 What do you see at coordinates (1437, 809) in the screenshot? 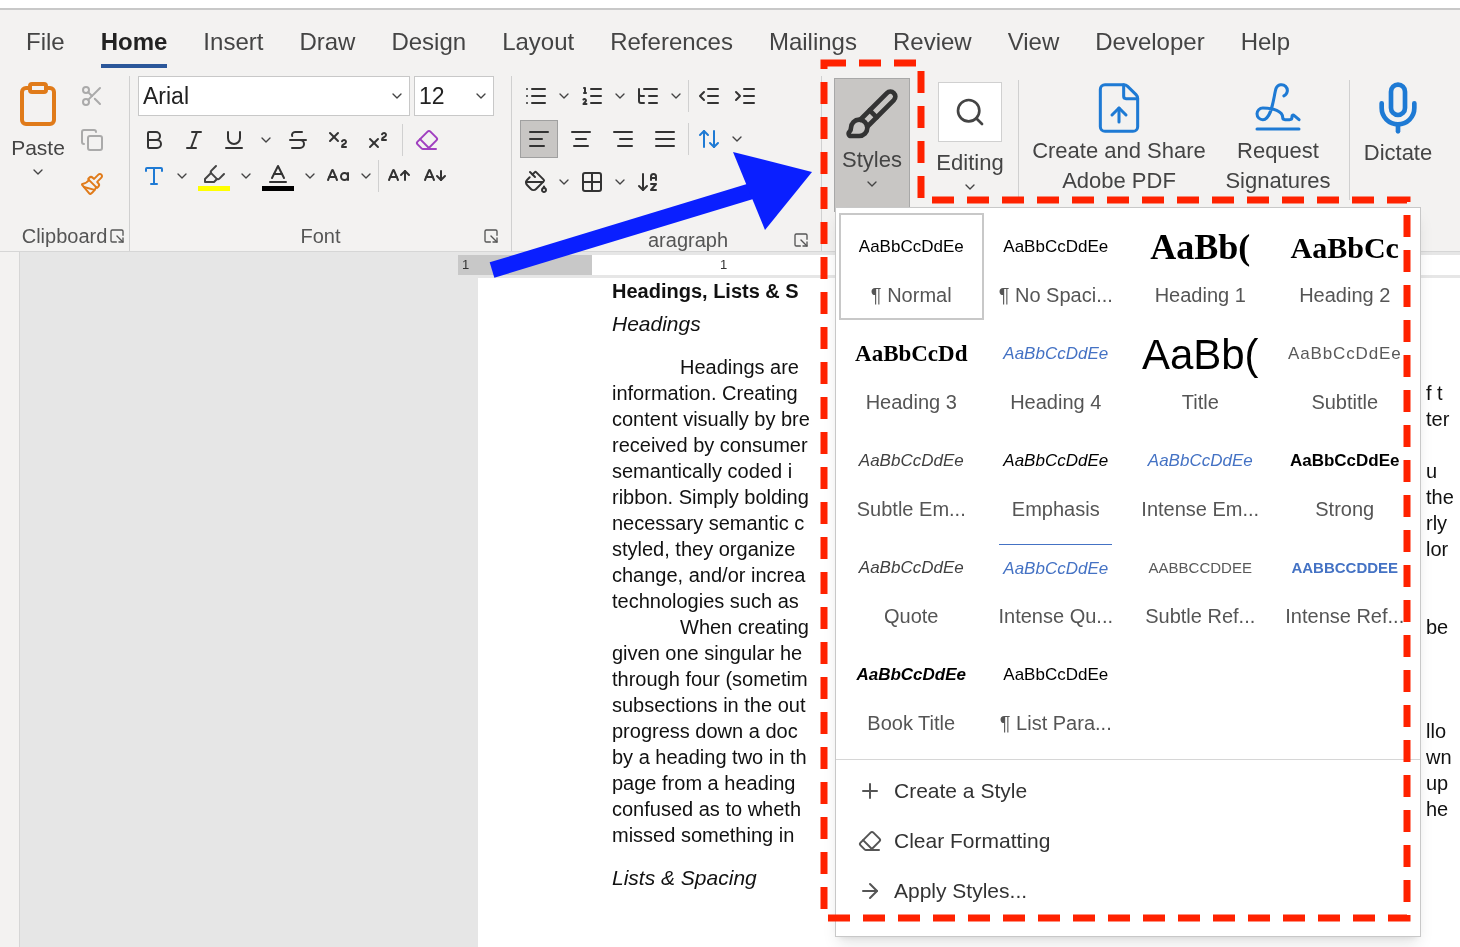
I see `body-text-fragment: he` at bounding box center [1437, 809].